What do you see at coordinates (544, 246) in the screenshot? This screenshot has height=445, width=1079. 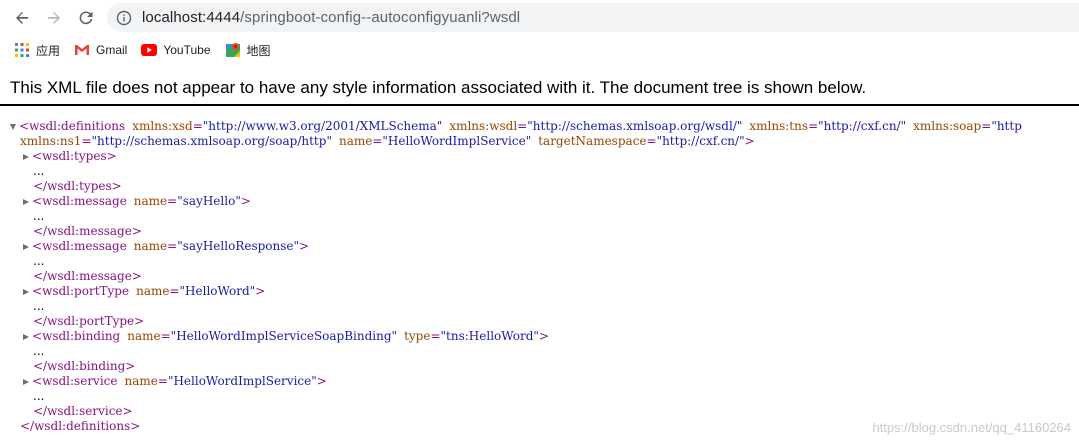 I see `xml-node-message: < wsdl:message name = "sayHelloResponse" >` at bounding box center [544, 246].